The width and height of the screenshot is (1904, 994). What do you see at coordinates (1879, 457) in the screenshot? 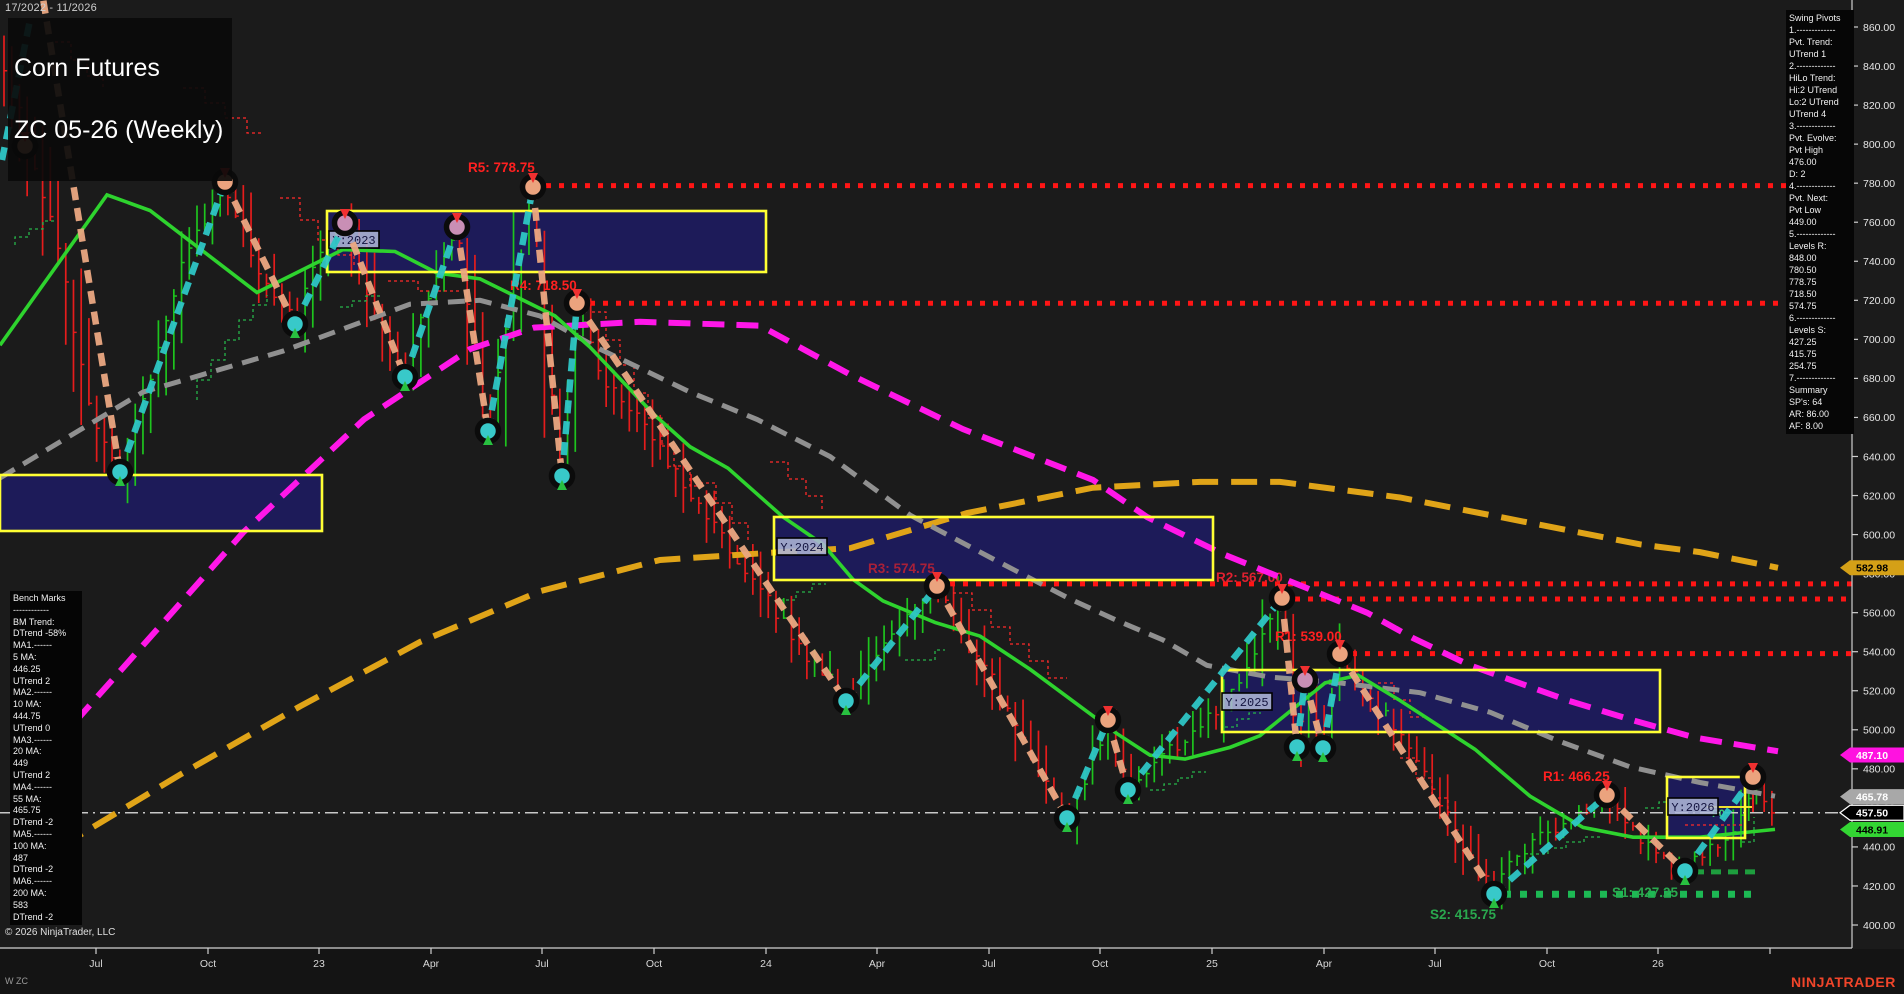
I see `price-tick-label: 640.00` at bounding box center [1879, 457].